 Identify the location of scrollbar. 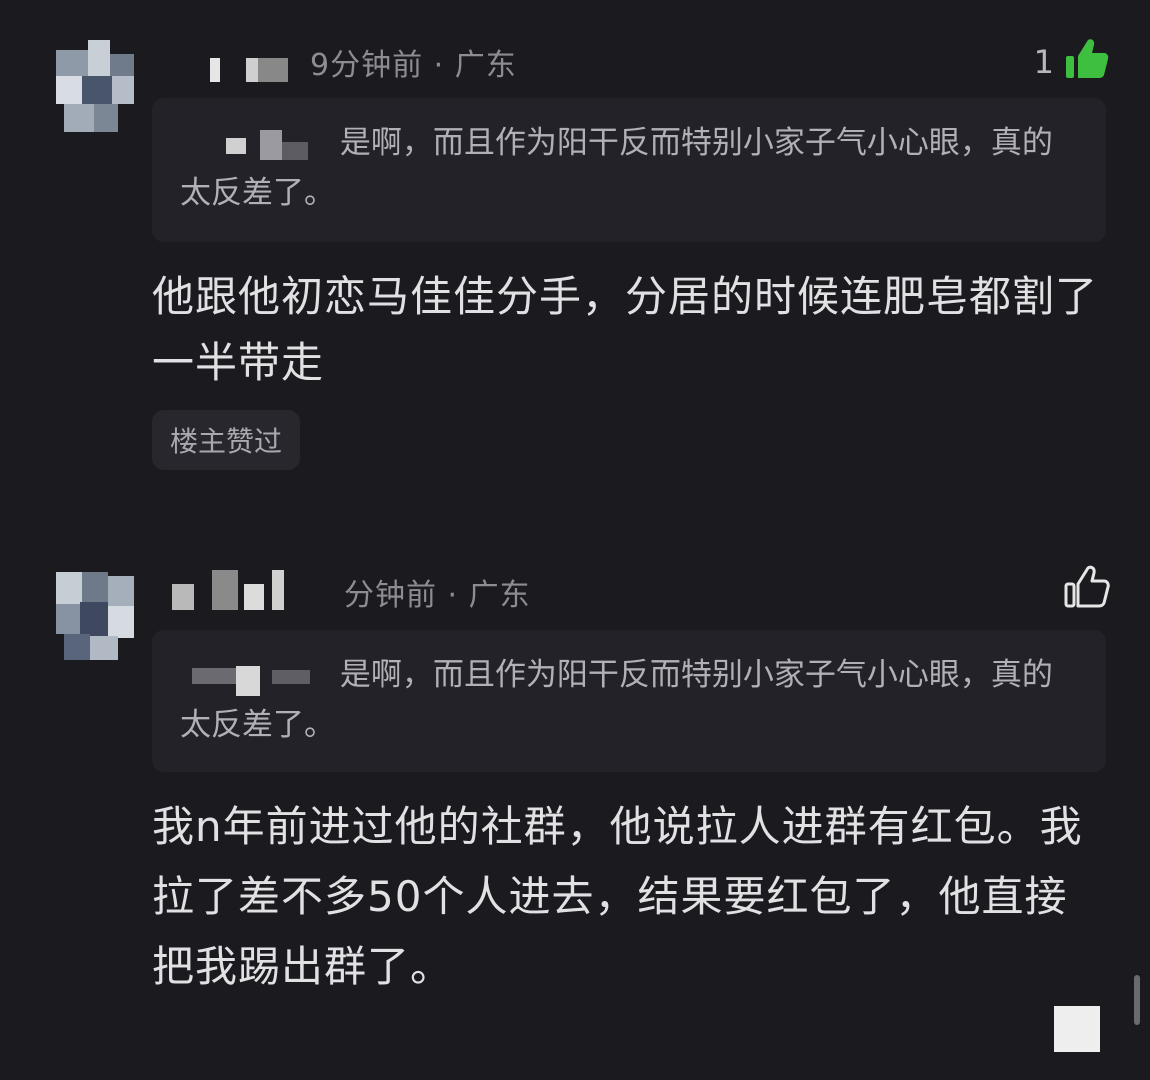
(1137, 1000).